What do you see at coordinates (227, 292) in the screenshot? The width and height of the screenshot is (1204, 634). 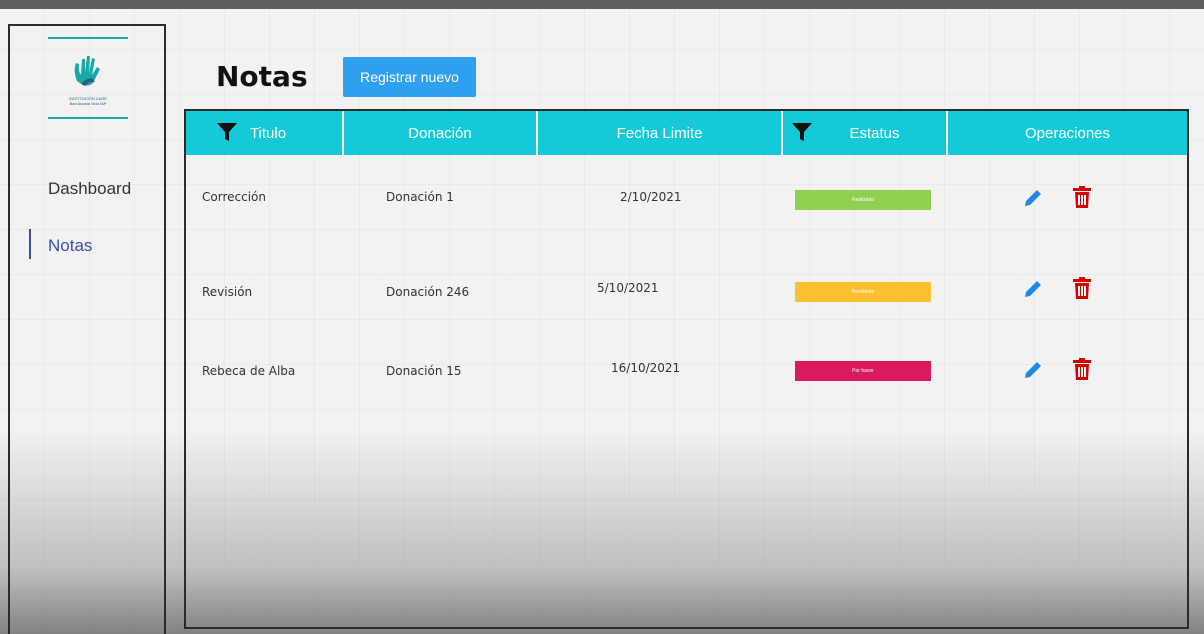 I see `cell-titulo: Revisión` at bounding box center [227, 292].